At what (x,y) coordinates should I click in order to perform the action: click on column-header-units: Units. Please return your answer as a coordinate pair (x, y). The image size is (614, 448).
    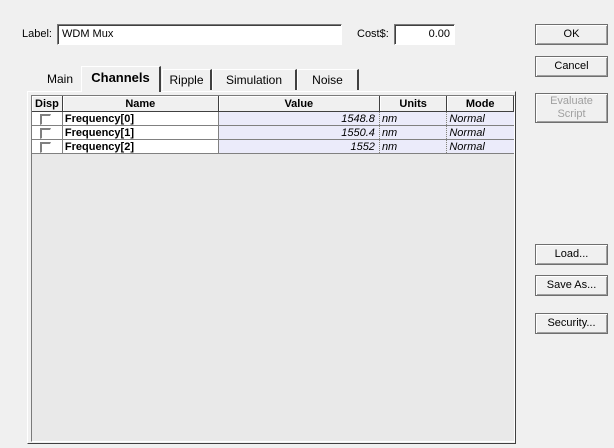
    Looking at the image, I should click on (413, 104).